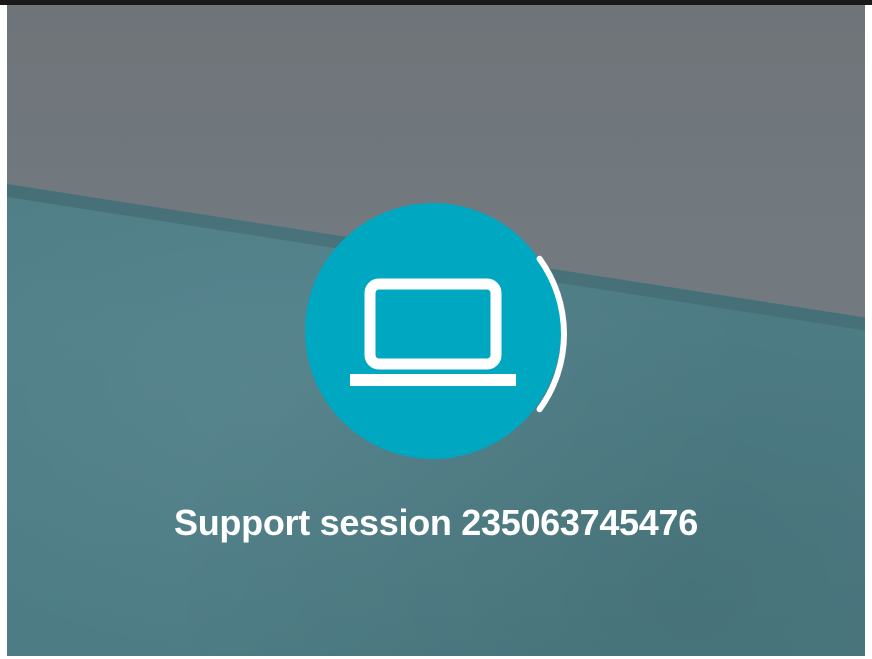 The width and height of the screenshot is (872, 659). Describe the element at coordinates (436, 334) in the screenshot. I see `session-avatar` at that location.